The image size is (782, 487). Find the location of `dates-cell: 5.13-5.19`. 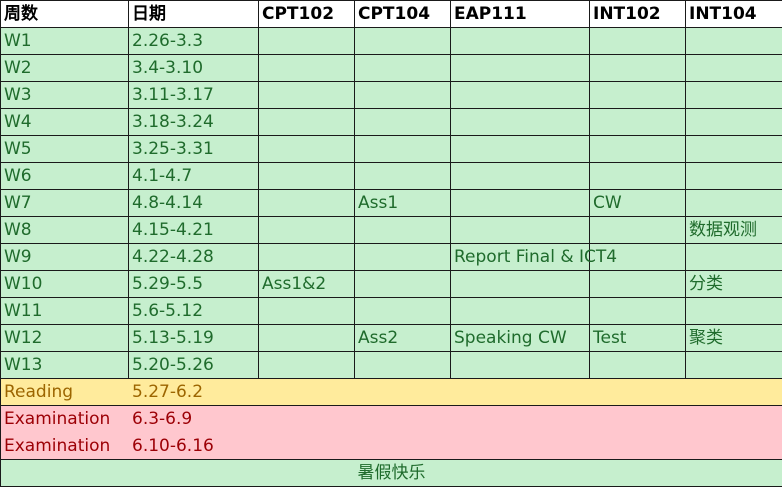

dates-cell: 5.13-5.19 is located at coordinates (194, 338).